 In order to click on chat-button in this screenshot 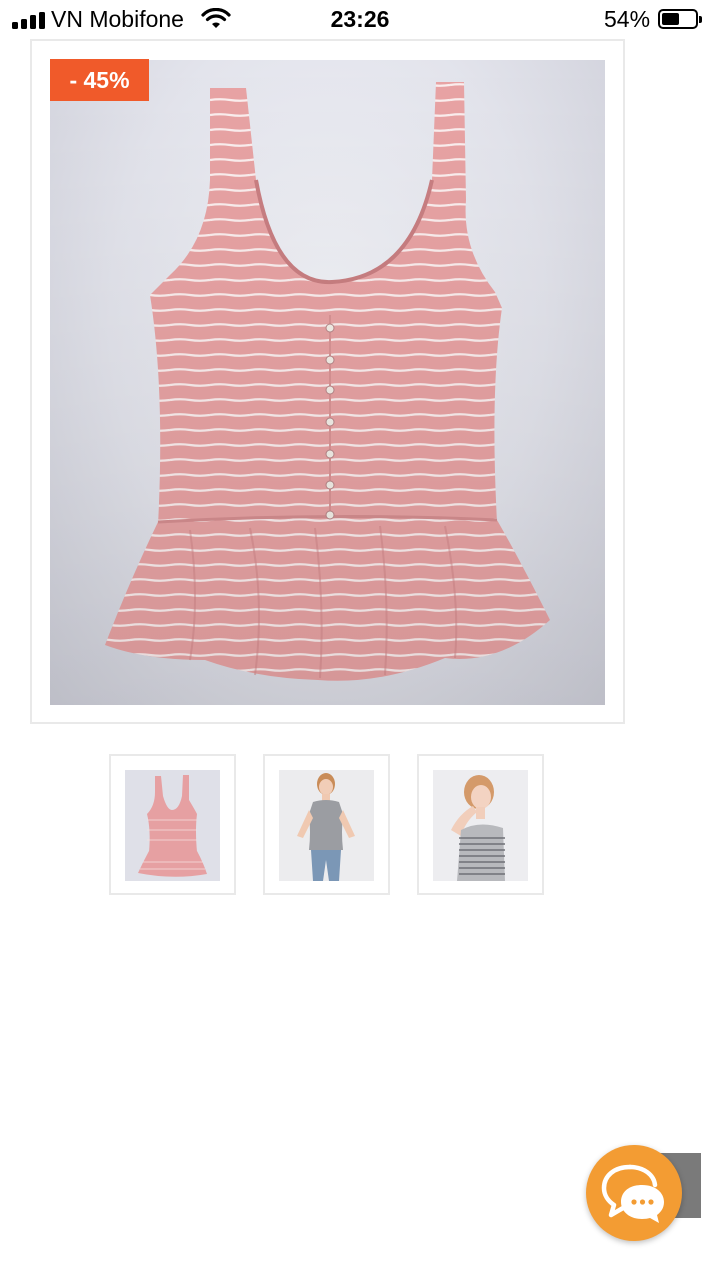, I will do `click(634, 1193)`.